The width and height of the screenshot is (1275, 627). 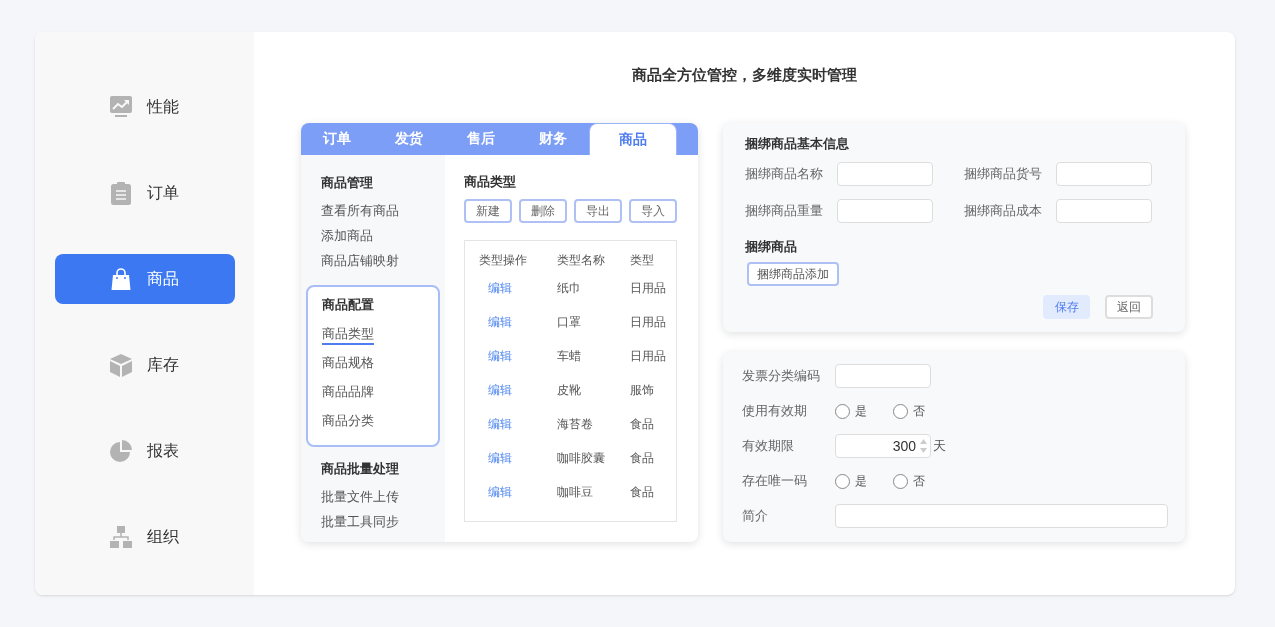 I want to click on table-cell-text: 纸巾, so click(x=569, y=288).